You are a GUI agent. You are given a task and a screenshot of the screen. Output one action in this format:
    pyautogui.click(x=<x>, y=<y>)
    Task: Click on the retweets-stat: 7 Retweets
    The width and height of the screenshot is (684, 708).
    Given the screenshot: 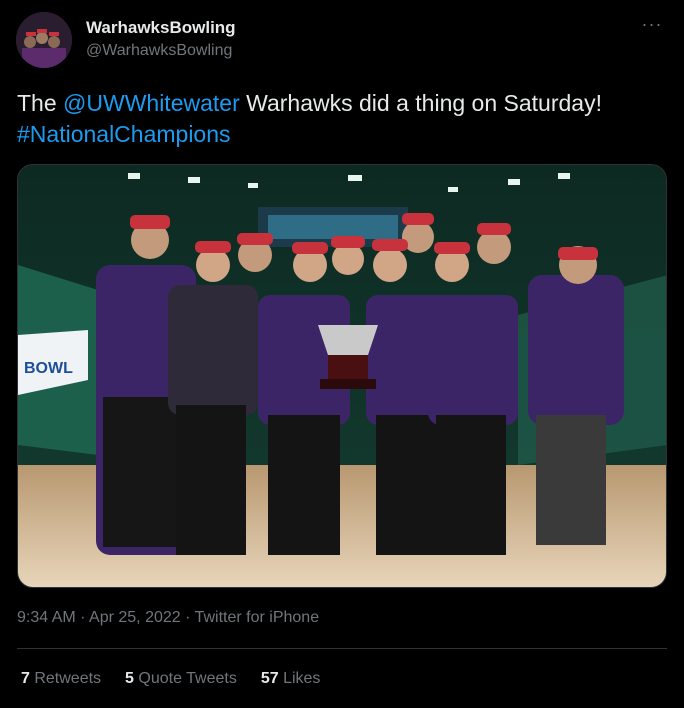 What is the action you would take?
    pyautogui.click(x=61, y=679)
    